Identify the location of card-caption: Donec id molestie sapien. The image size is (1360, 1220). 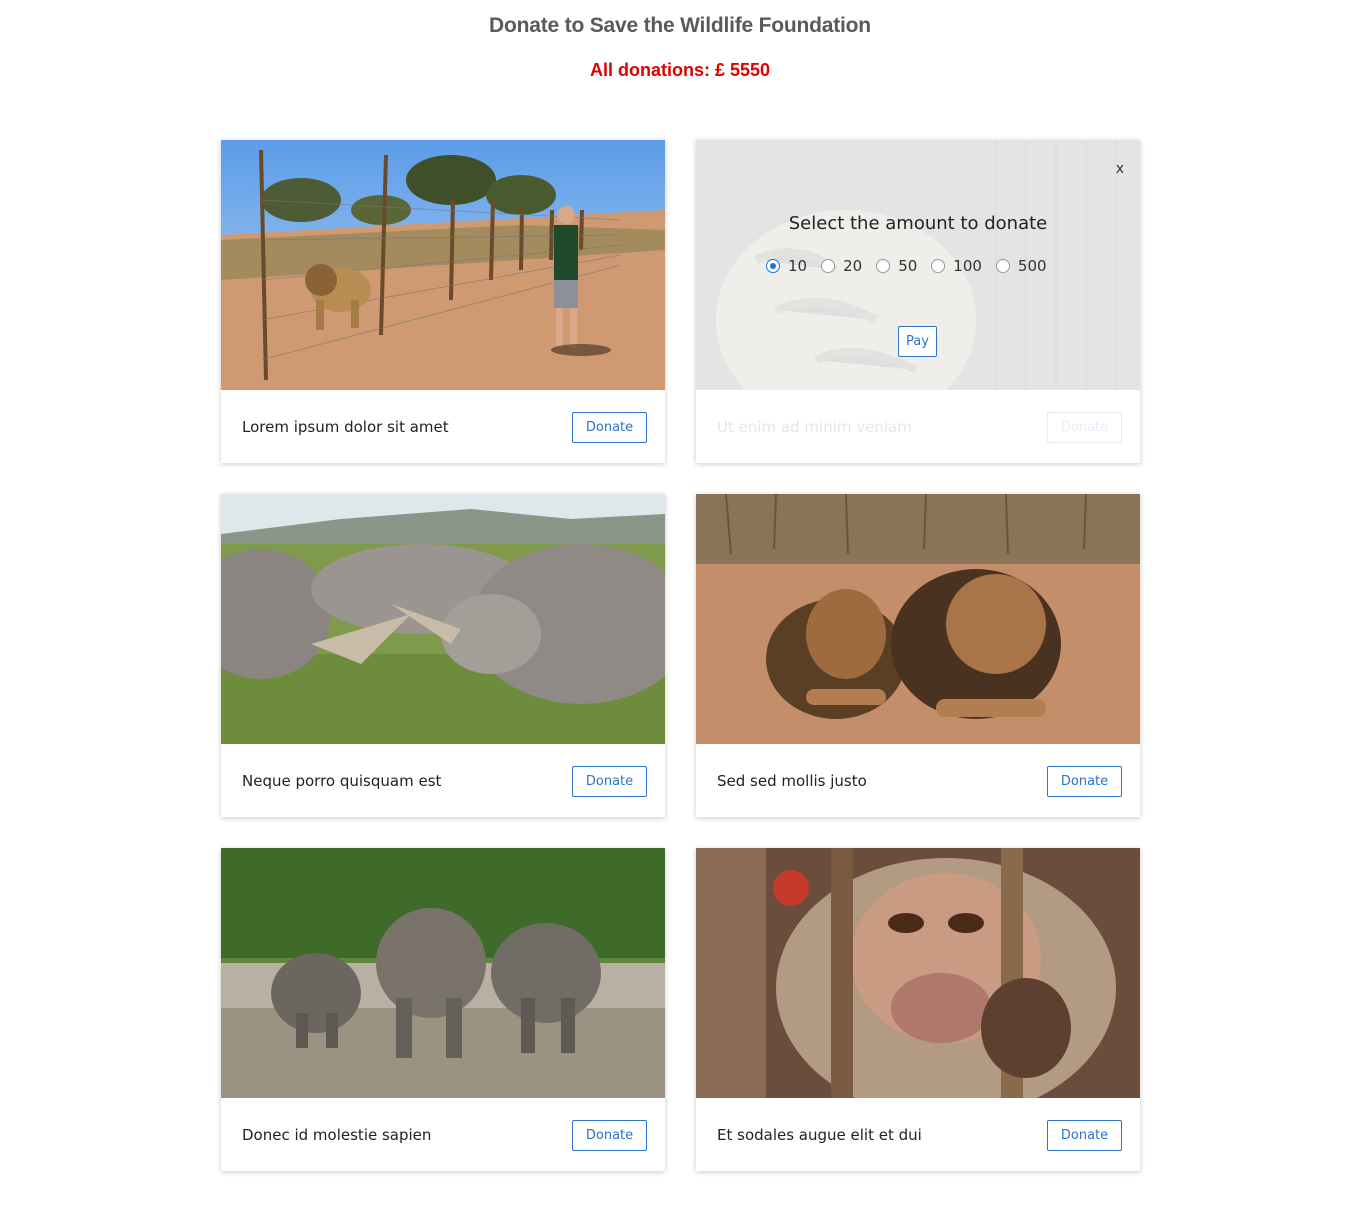
(337, 1135).